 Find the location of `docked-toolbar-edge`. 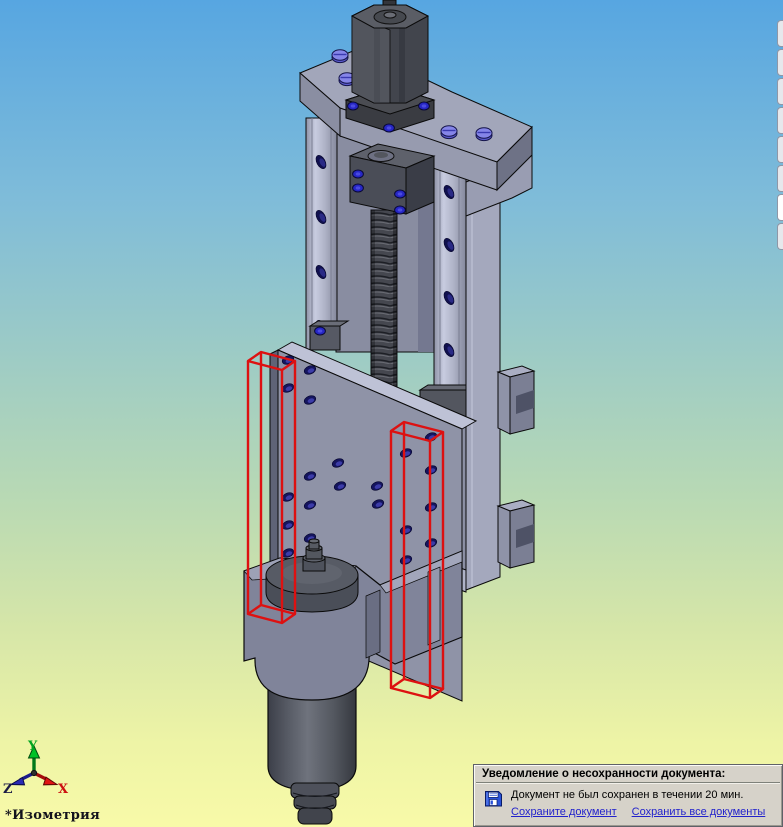

docked-toolbar-edge is located at coordinates (780, 136).